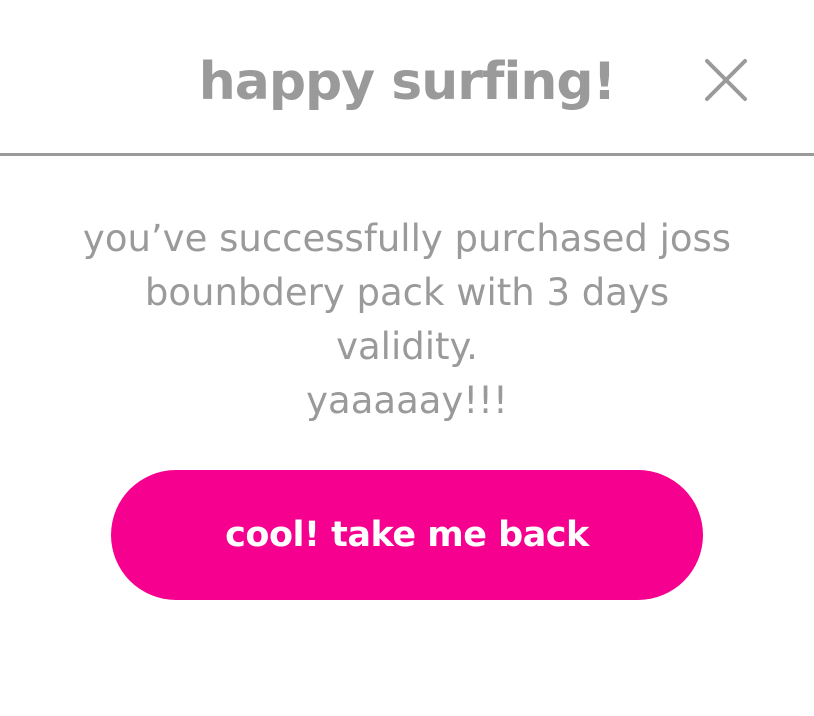  What do you see at coordinates (407, 82) in the screenshot?
I see `dialog-title: happy surfing!` at bounding box center [407, 82].